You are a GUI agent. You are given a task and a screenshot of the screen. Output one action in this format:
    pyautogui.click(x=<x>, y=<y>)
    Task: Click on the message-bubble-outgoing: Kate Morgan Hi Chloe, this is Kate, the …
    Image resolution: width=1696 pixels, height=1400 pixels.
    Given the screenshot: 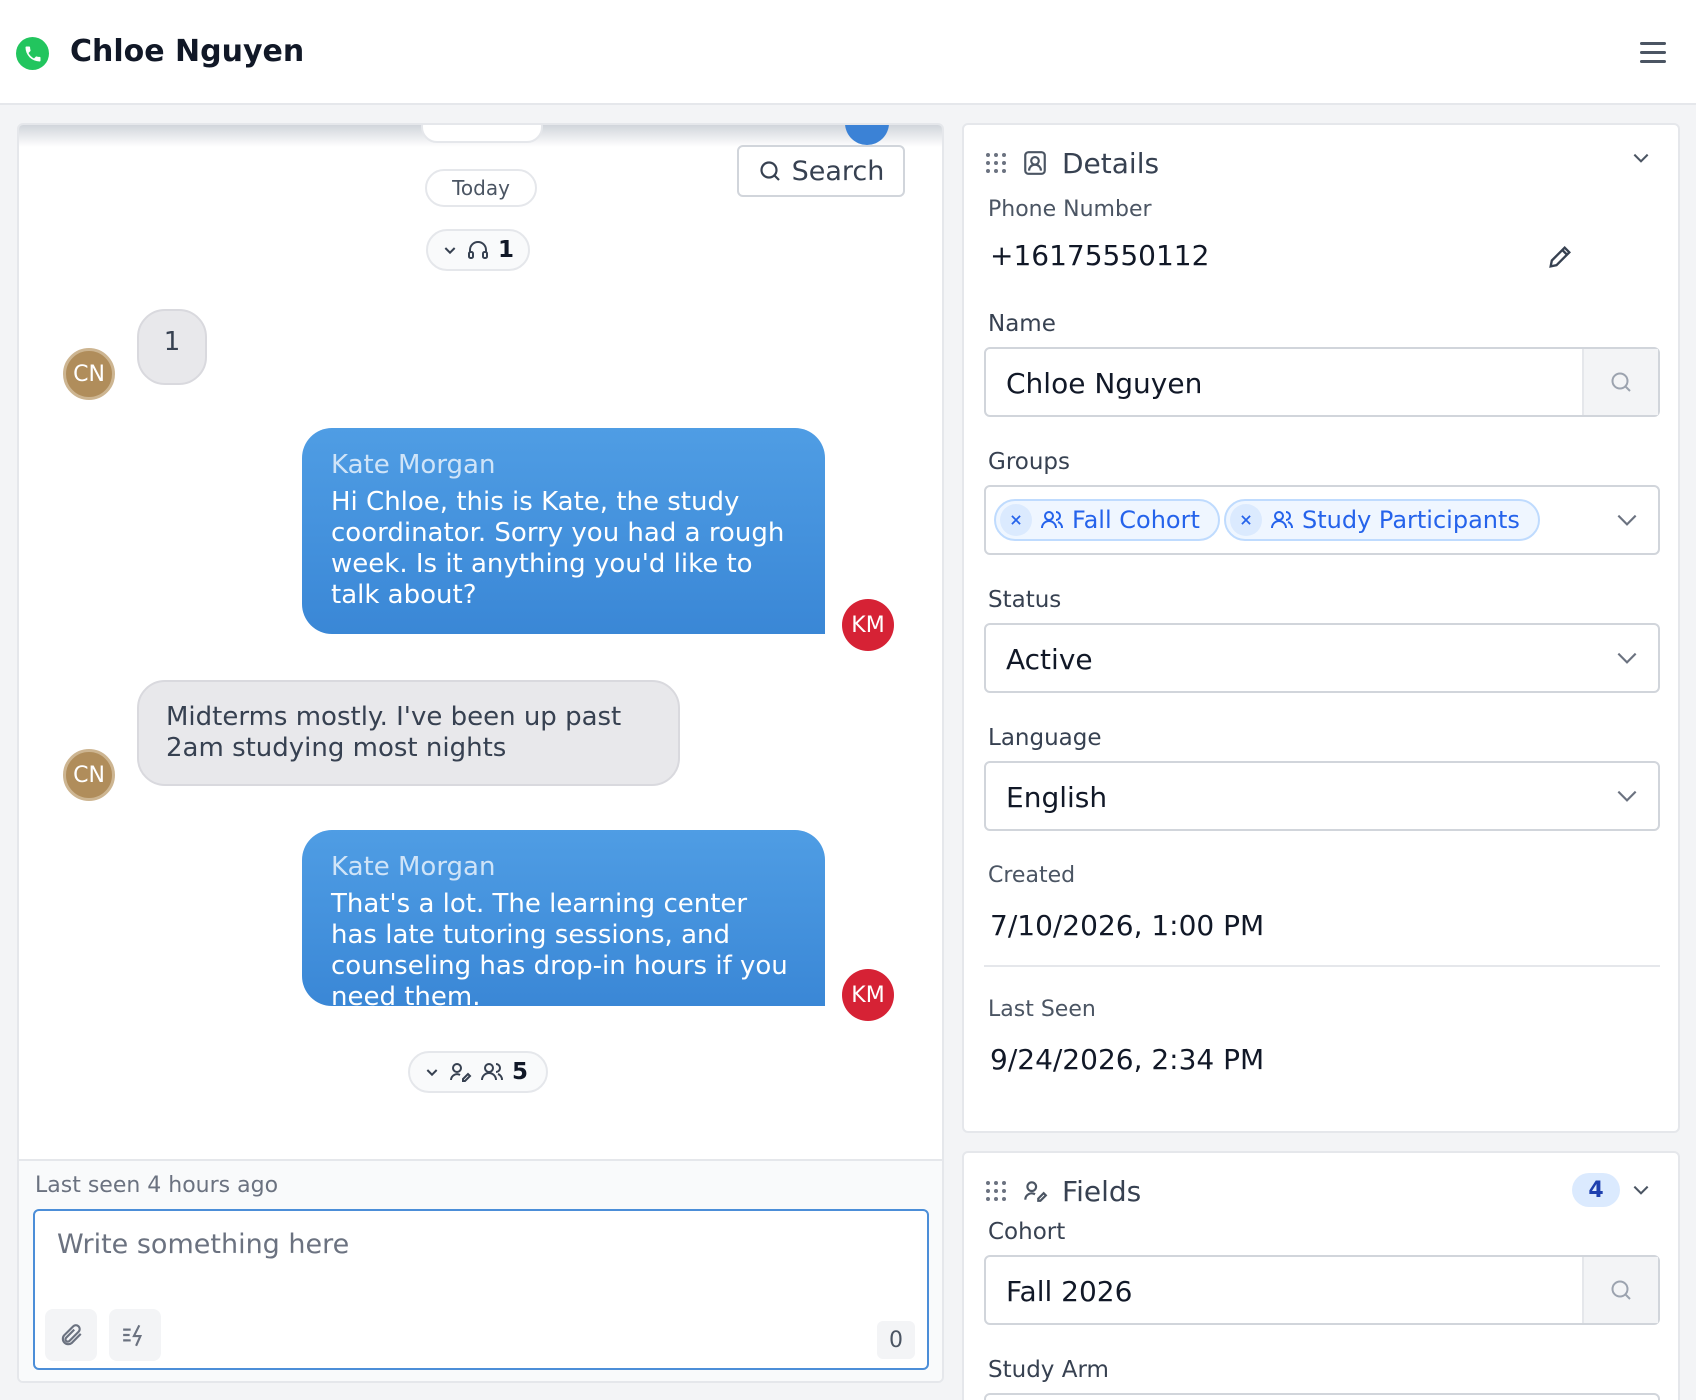 What is the action you would take?
    pyautogui.click(x=563, y=531)
    